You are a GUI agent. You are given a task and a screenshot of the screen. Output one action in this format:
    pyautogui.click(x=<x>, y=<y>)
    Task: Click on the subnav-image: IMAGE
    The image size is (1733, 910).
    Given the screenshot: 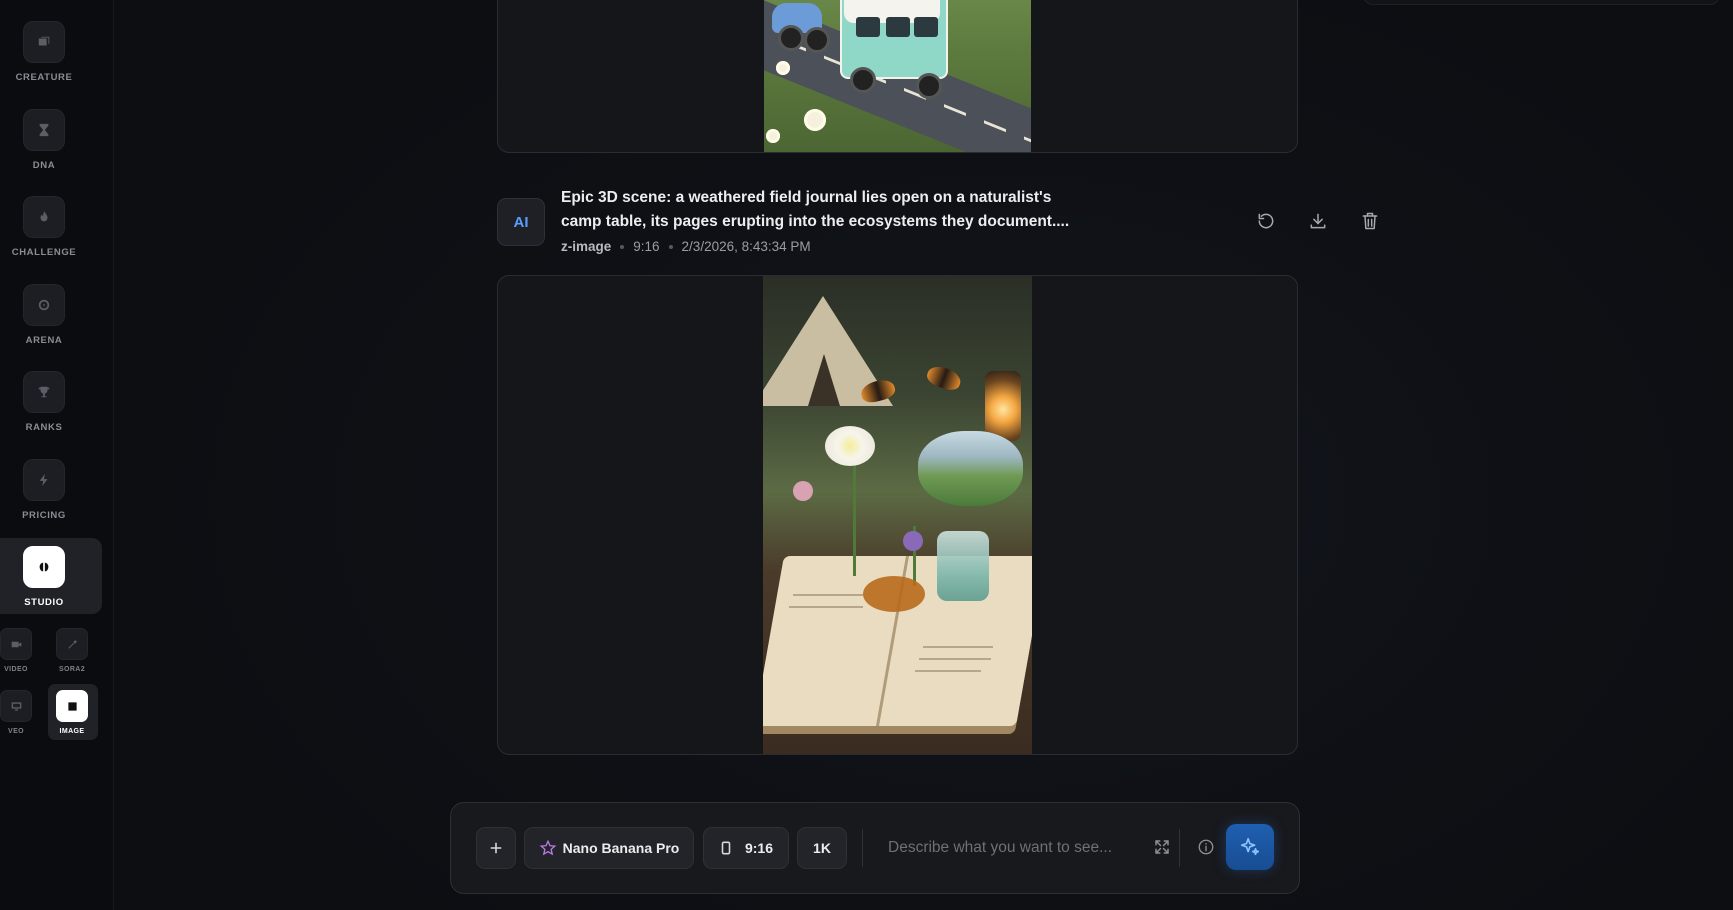 What is the action you would take?
    pyautogui.click(x=72, y=712)
    